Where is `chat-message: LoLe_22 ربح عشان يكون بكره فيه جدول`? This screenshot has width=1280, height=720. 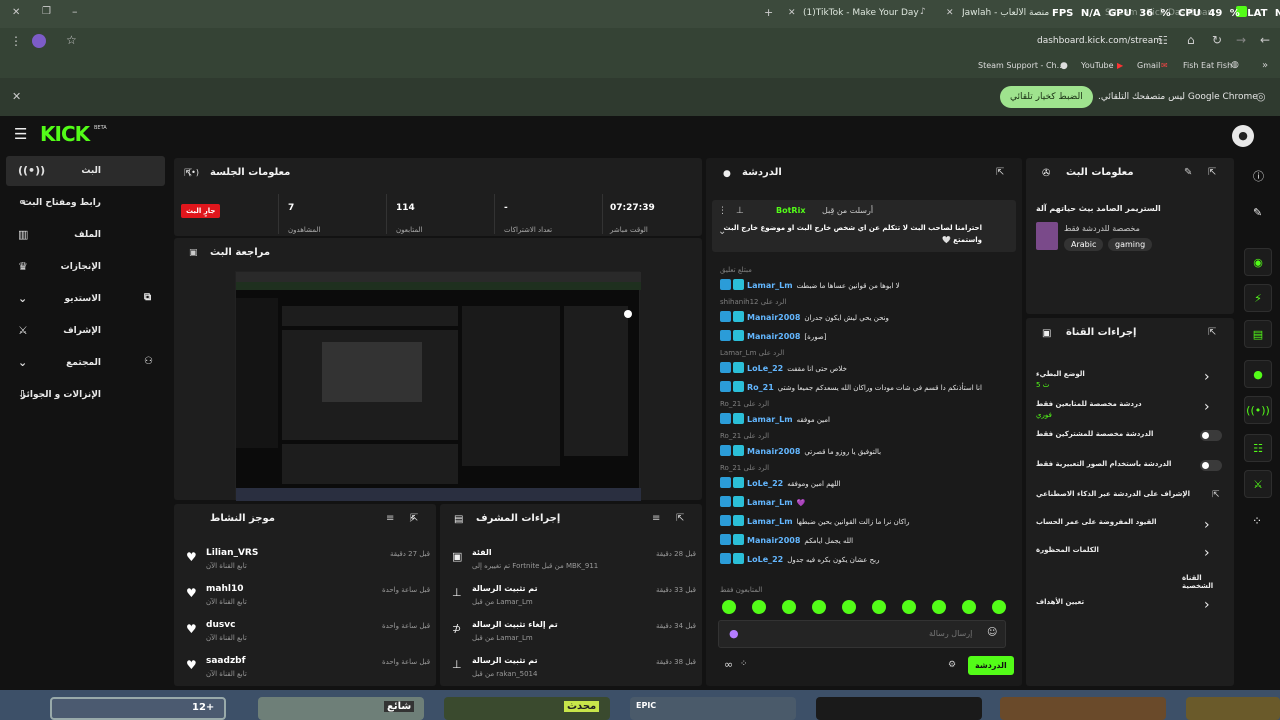
chat-message: LoLe_22 ربح عشان يكون بكره فيه جدول is located at coordinates (863, 560).